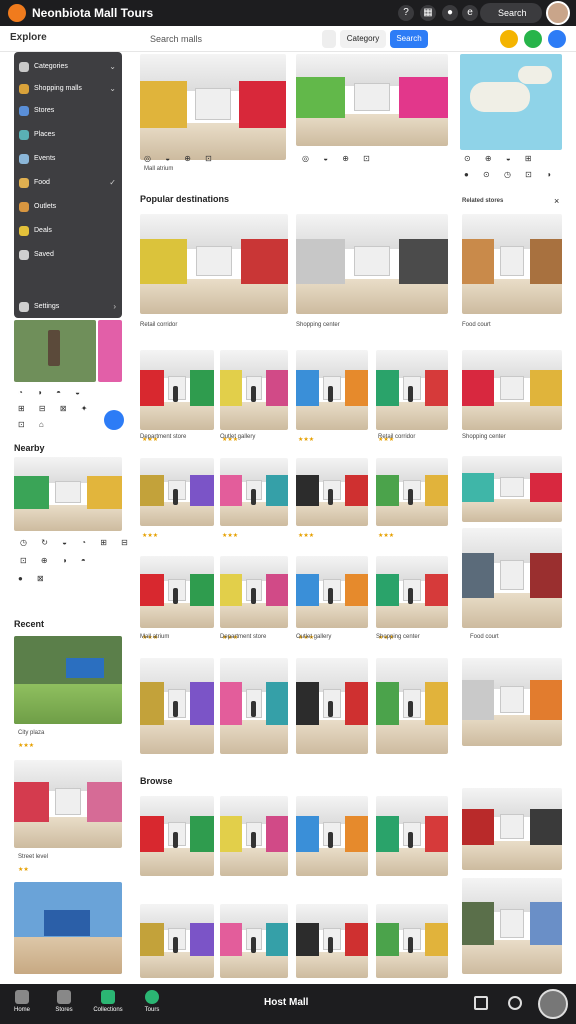 The height and width of the screenshot is (1024, 576). Describe the element at coordinates (68, 231) in the screenshot. I see `sidebar-item-deals: Deals` at that location.